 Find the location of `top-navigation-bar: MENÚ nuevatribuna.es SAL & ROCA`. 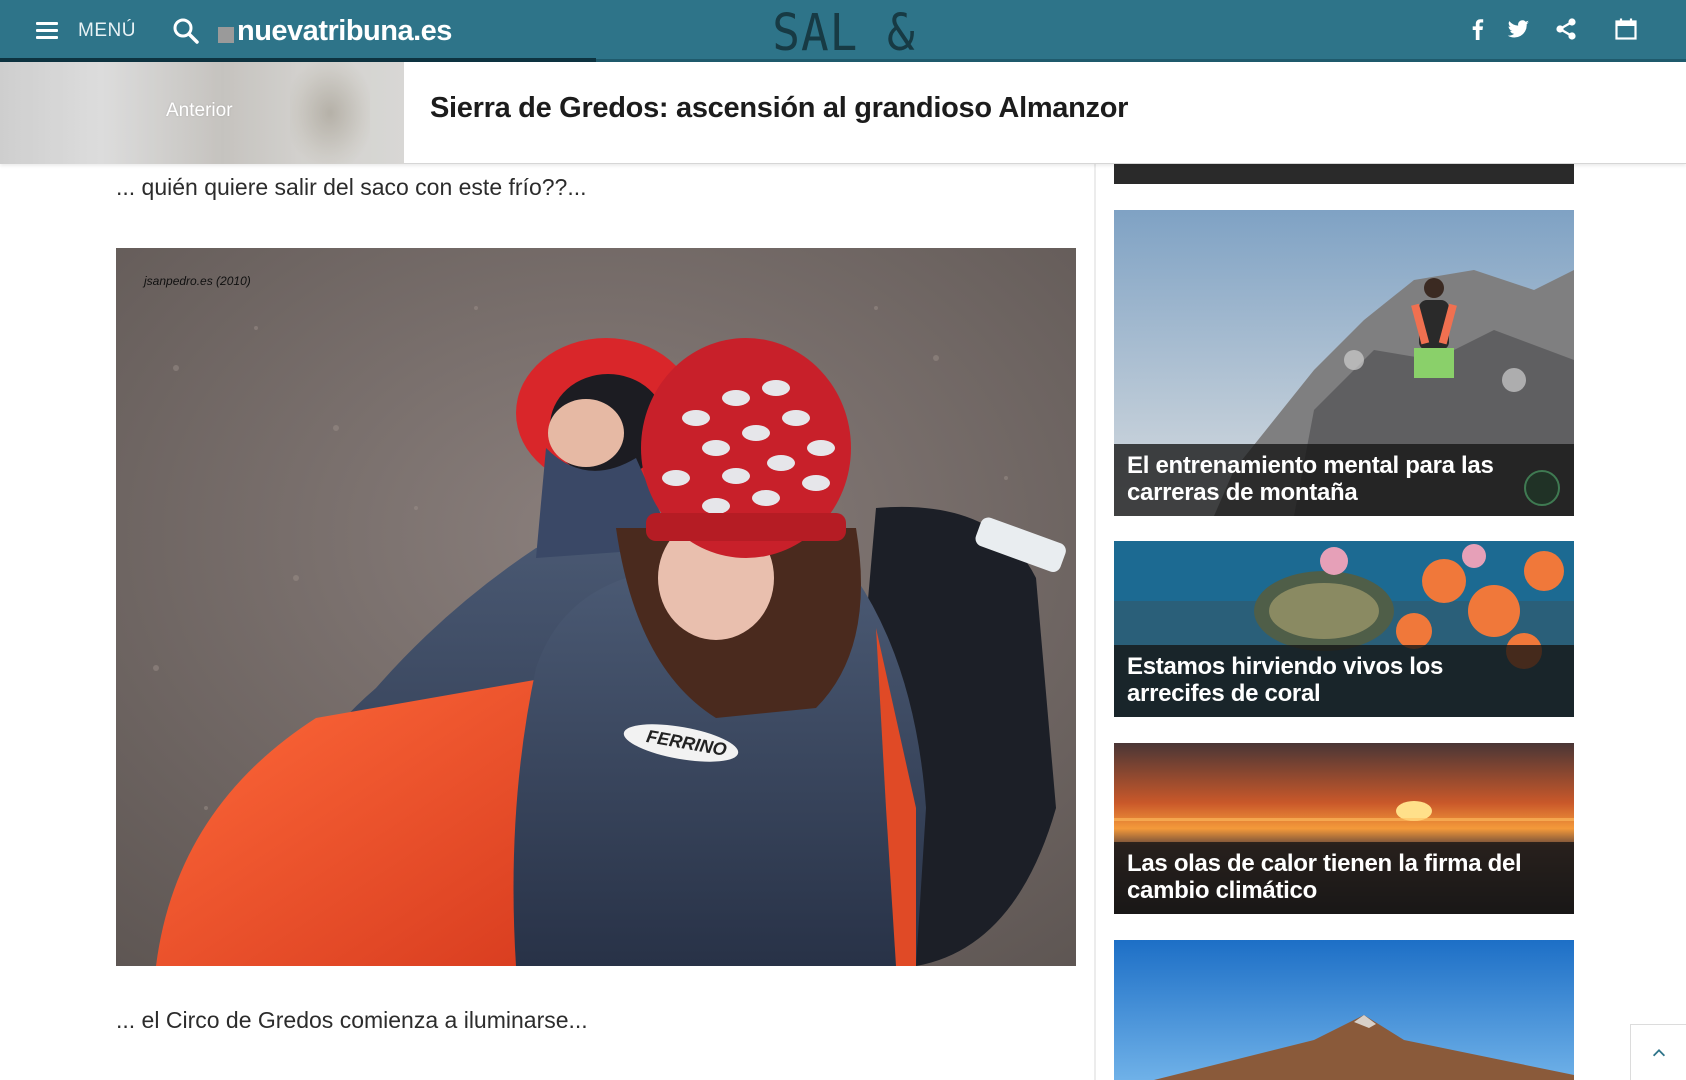

top-navigation-bar: MENÚ nuevatribuna.es SAL & ROCA is located at coordinates (843, 60).